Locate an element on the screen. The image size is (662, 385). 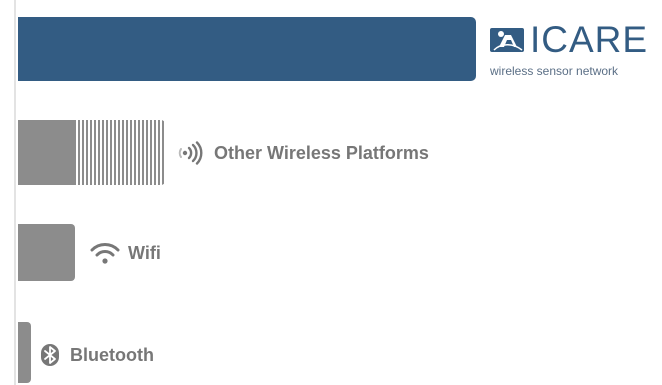
platform-label-bluetooth: Bluetooth is located at coordinates (112, 354).